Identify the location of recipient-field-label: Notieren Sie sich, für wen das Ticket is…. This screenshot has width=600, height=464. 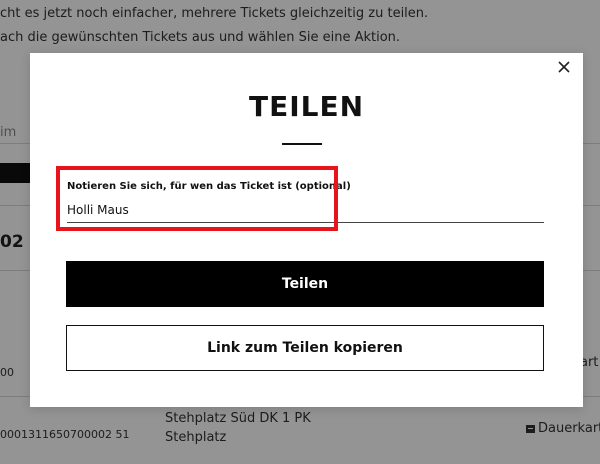
(209, 186).